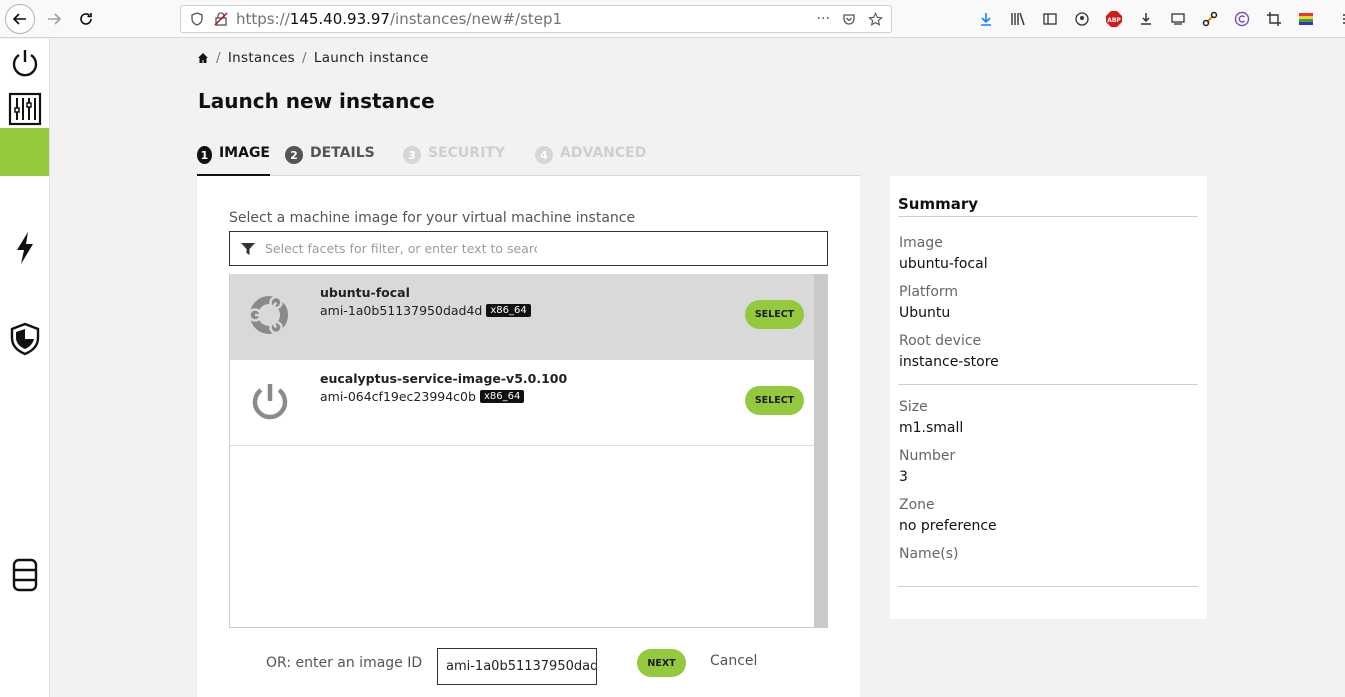  What do you see at coordinates (1018, 19) in the screenshot?
I see `library-icon` at bounding box center [1018, 19].